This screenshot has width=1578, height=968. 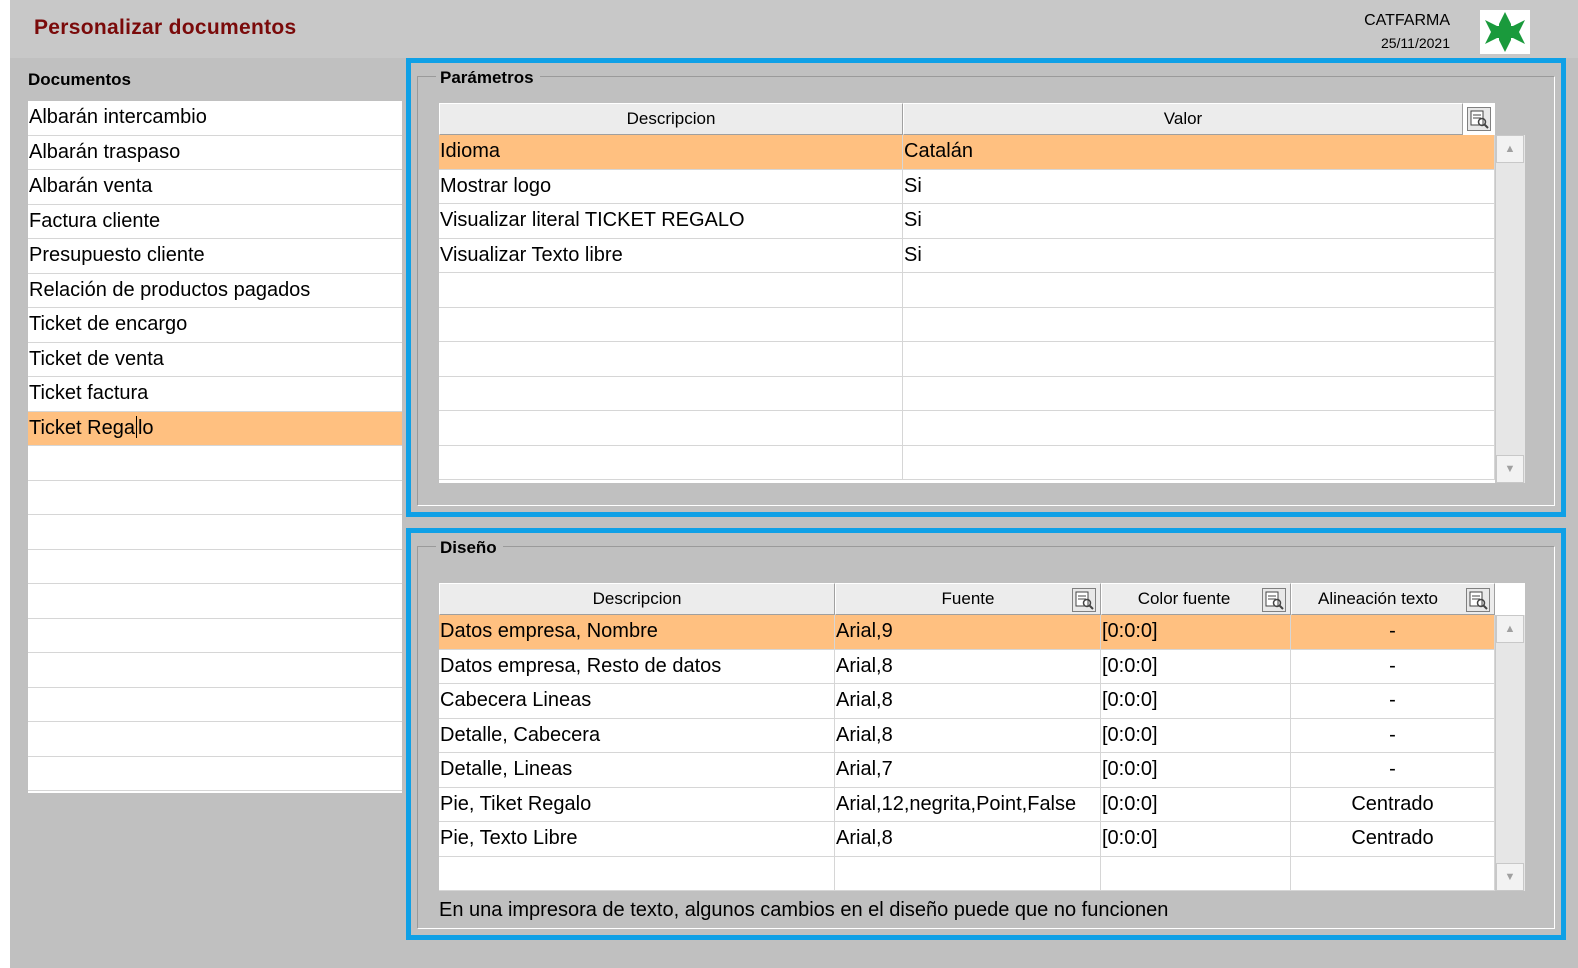 I want to click on document-list-item: Ticket Rega lo, so click(x=215, y=428).